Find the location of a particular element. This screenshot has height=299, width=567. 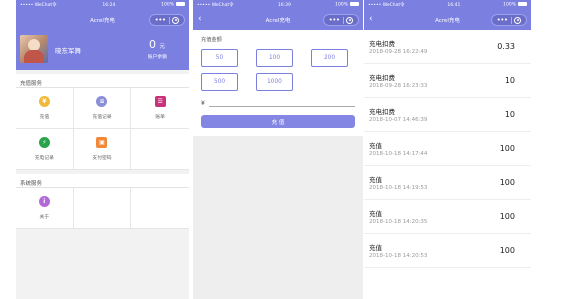

list-item: 充值 2018-10-18 14:17:44 100 is located at coordinates (447, 149).